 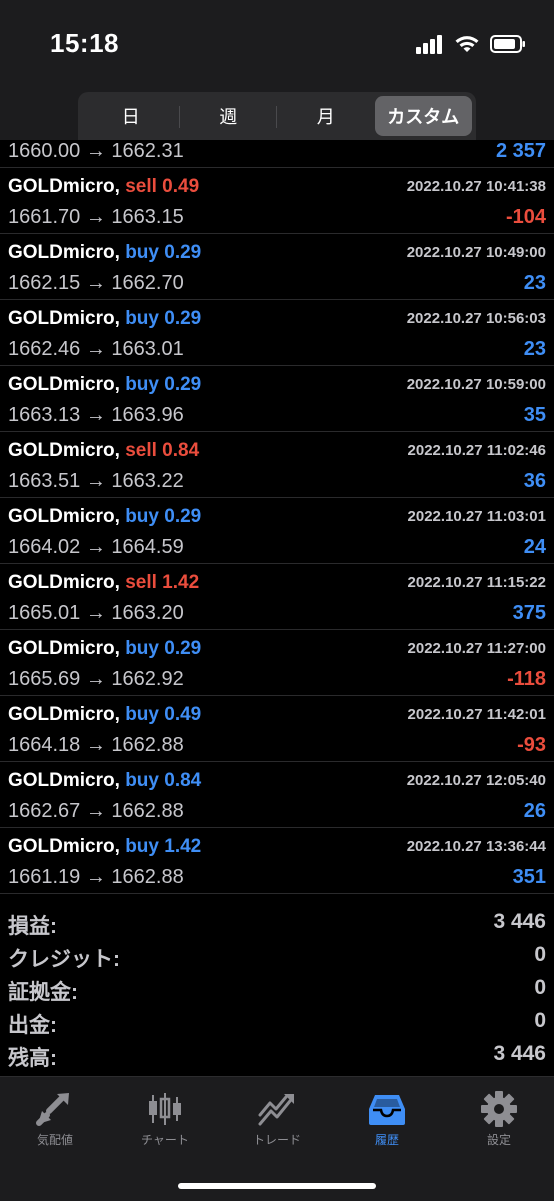 What do you see at coordinates (529, 613) in the screenshot?
I see `trade-profit: 375` at bounding box center [529, 613].